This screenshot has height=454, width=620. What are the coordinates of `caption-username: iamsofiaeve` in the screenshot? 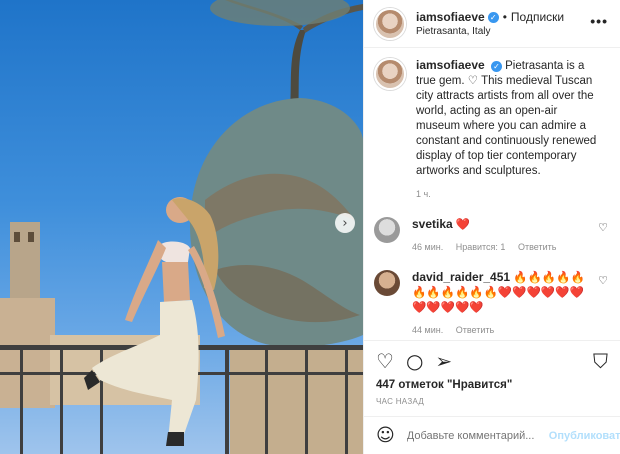 It's located at (450, 65).